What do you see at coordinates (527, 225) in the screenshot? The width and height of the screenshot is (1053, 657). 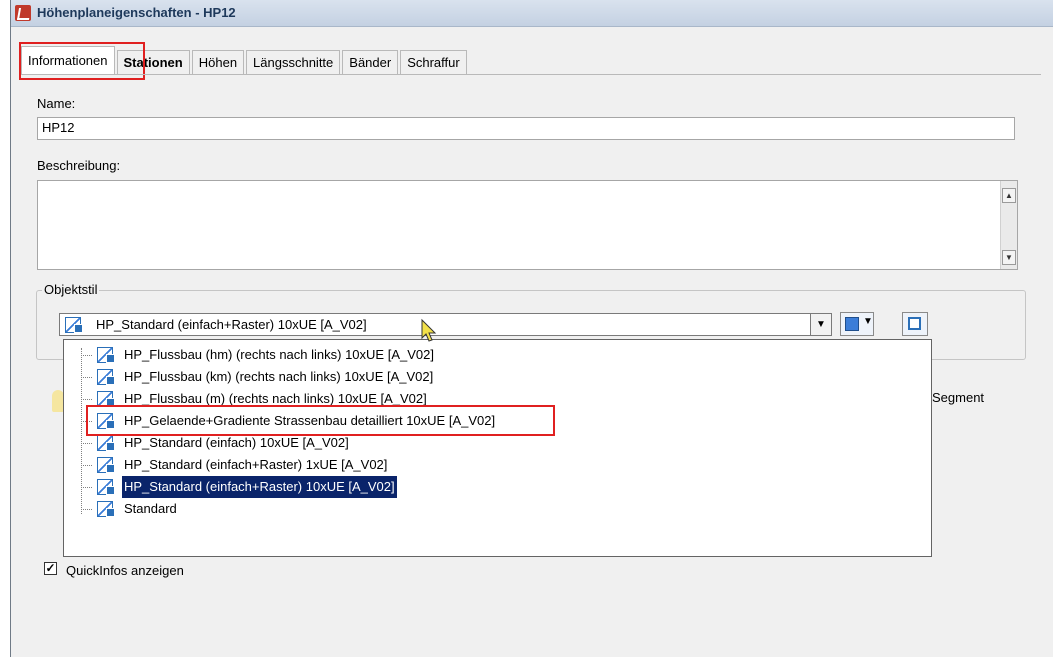 I see `description-input: ▲ ▼` at bounding box center [527, 225].